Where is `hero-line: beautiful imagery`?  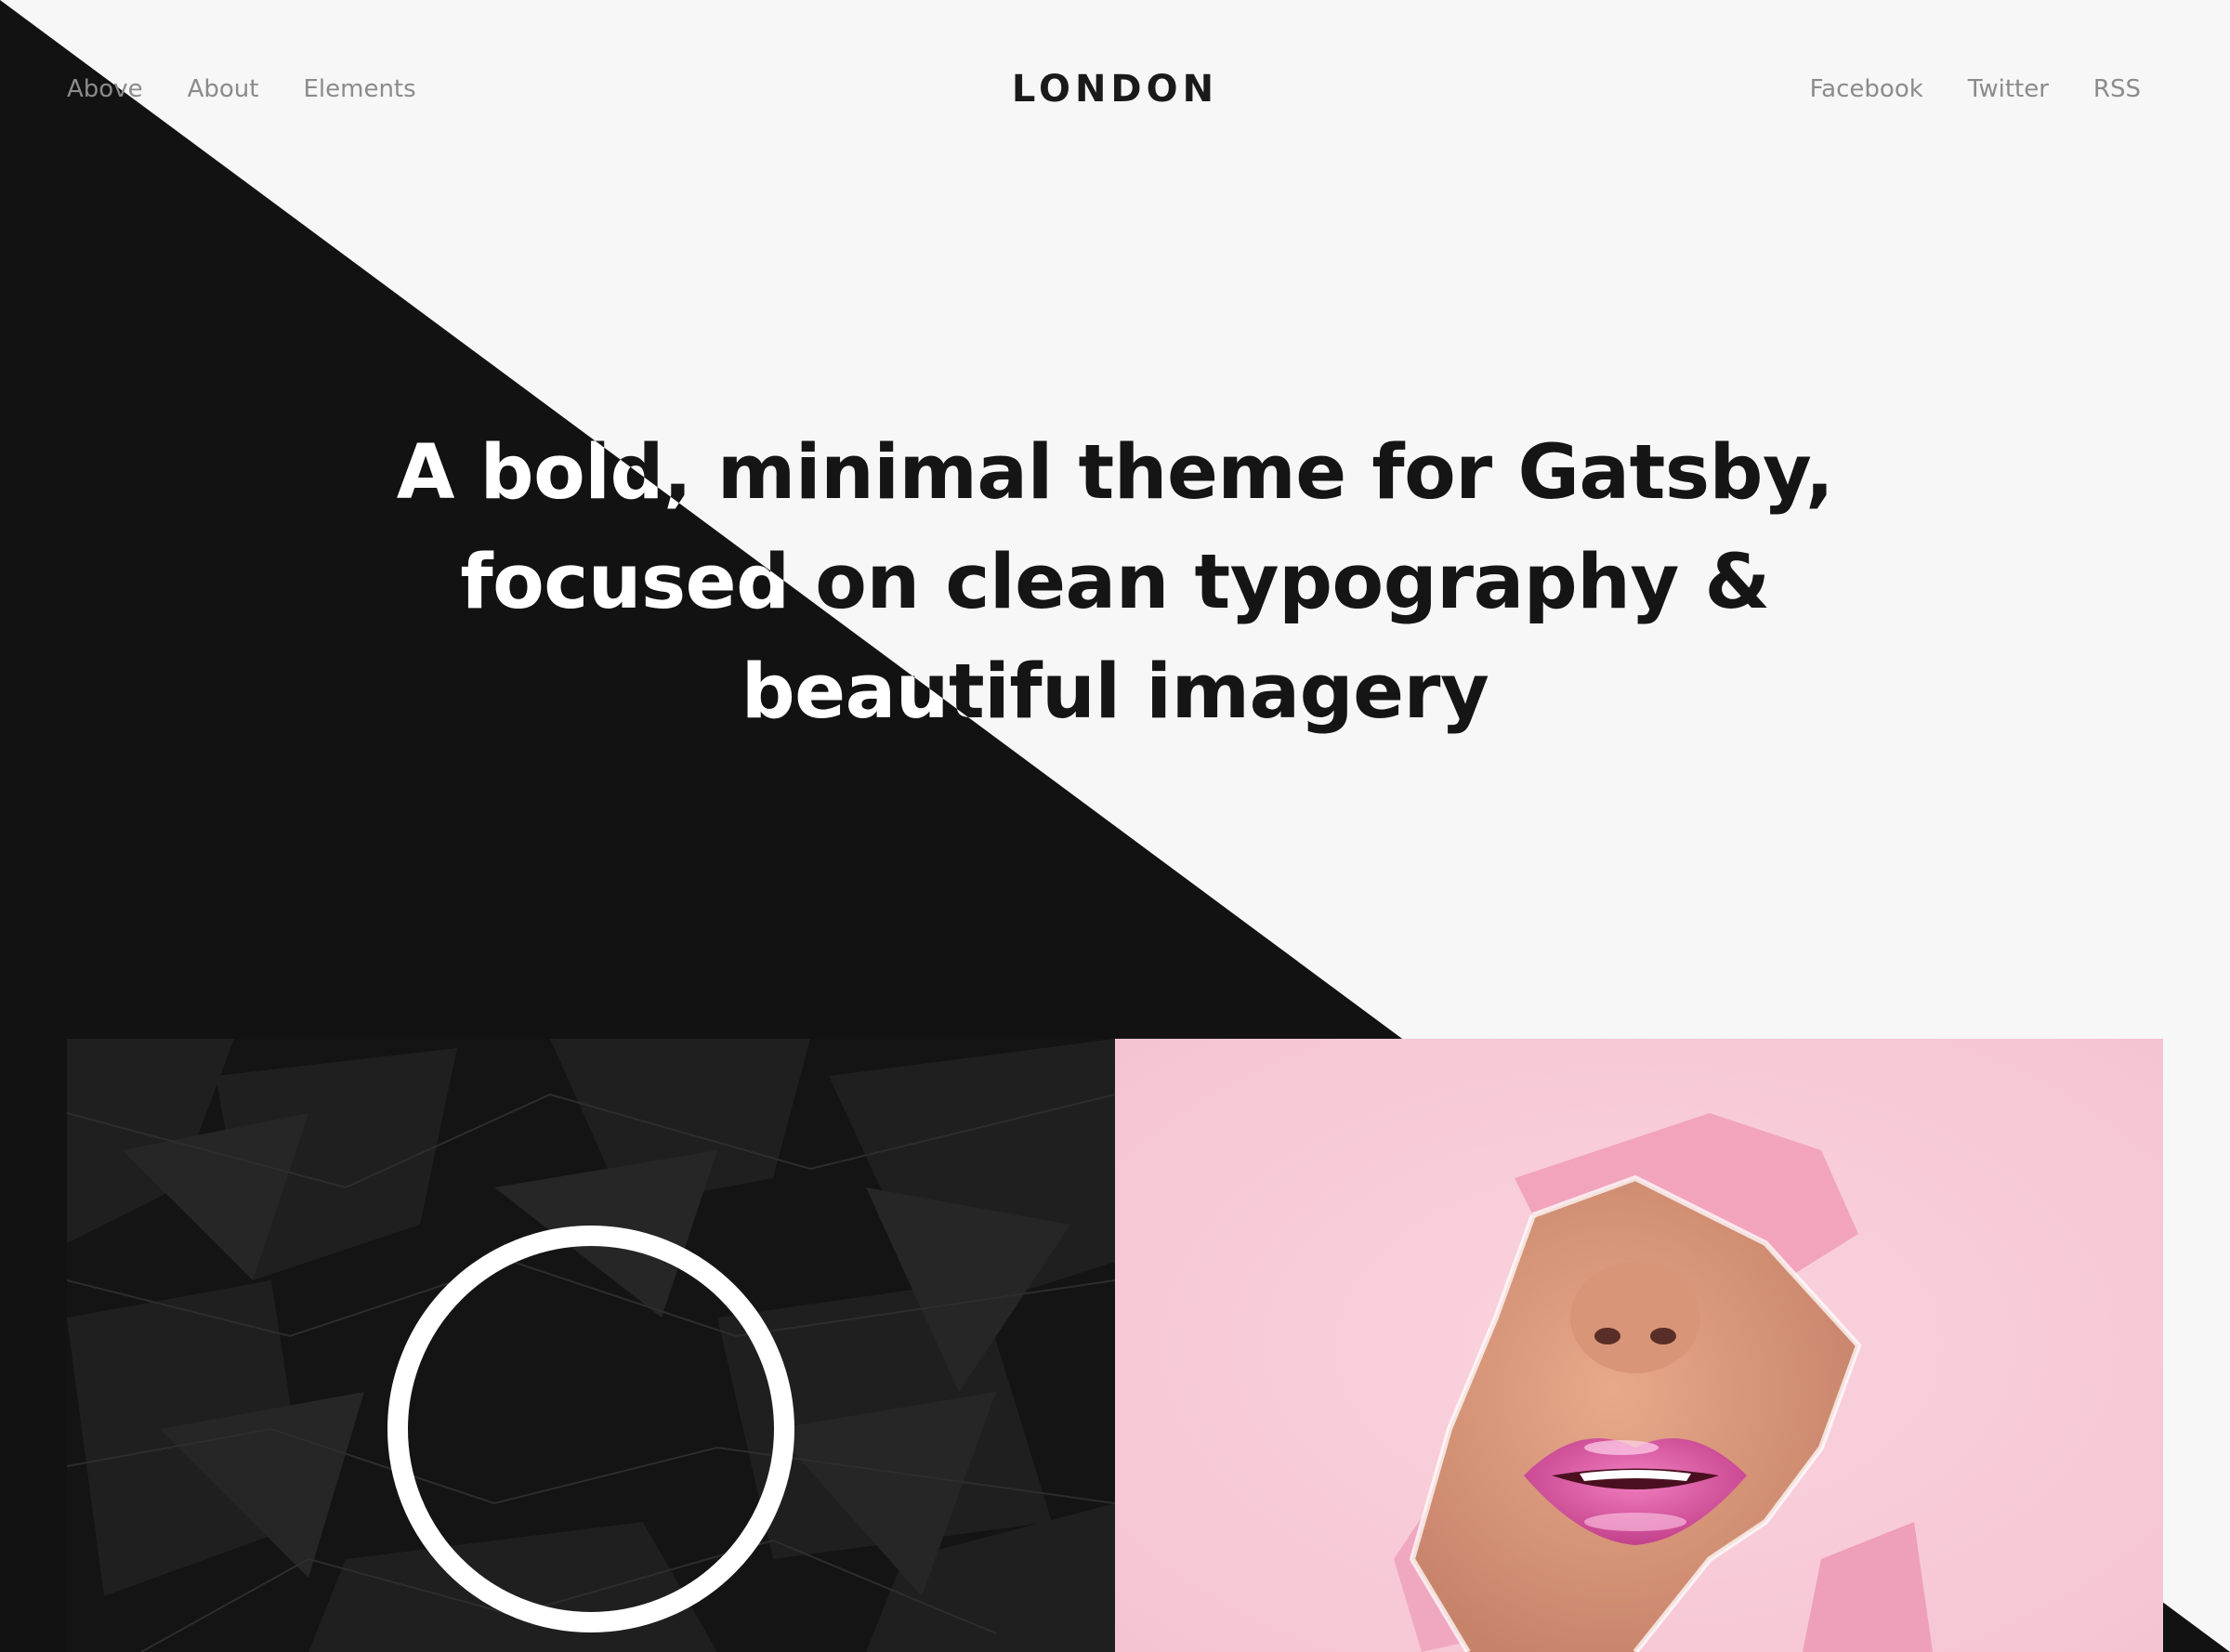
hero-line: beautiful imagery is located at coordinates (1115, 692).